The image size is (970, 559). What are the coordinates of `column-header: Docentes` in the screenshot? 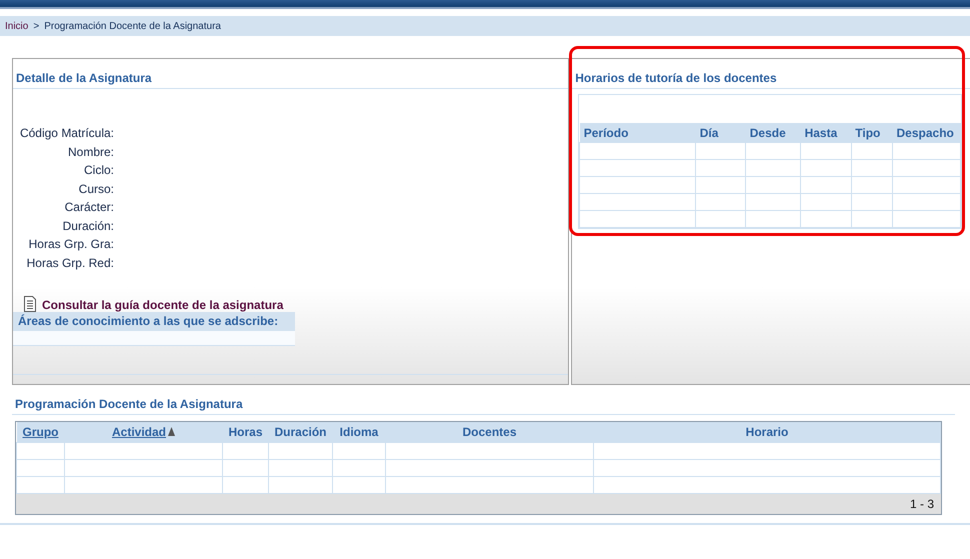 It's located at (489, 432).